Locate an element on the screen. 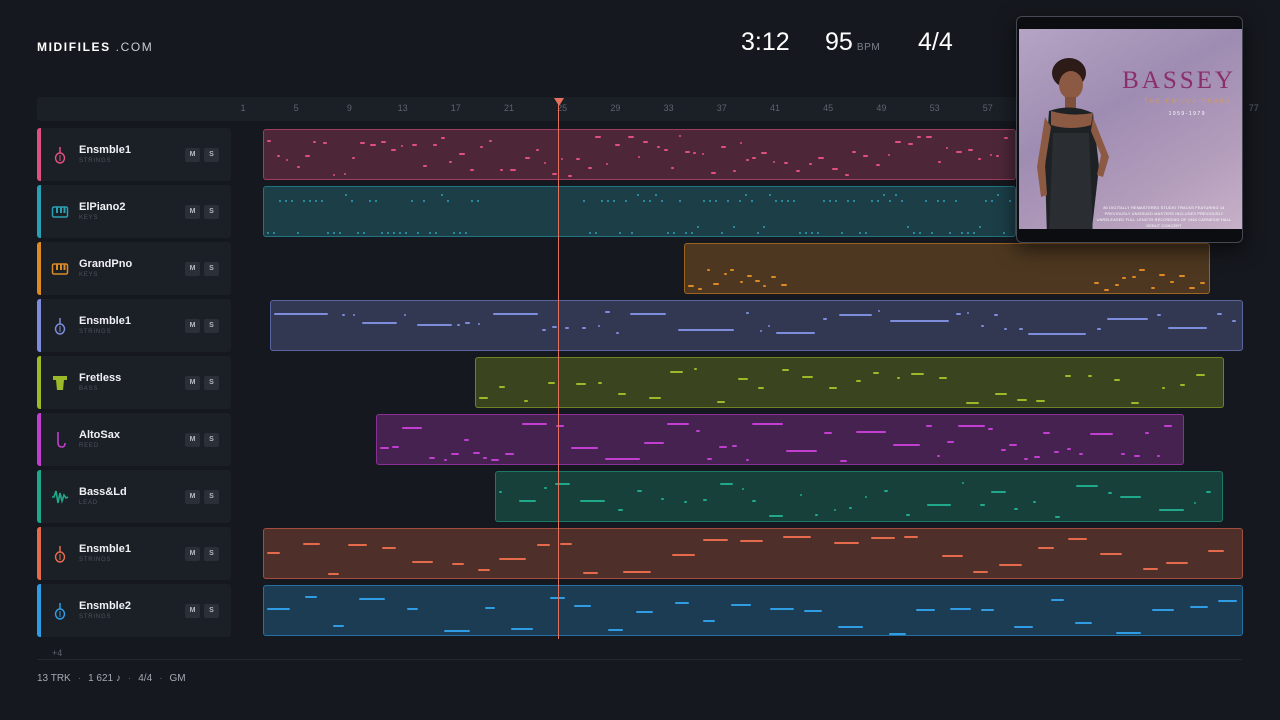 The height and width of the screenshot is (720, 1280). track-header: AltoSax REED M S is located at coordinates (134, 439).